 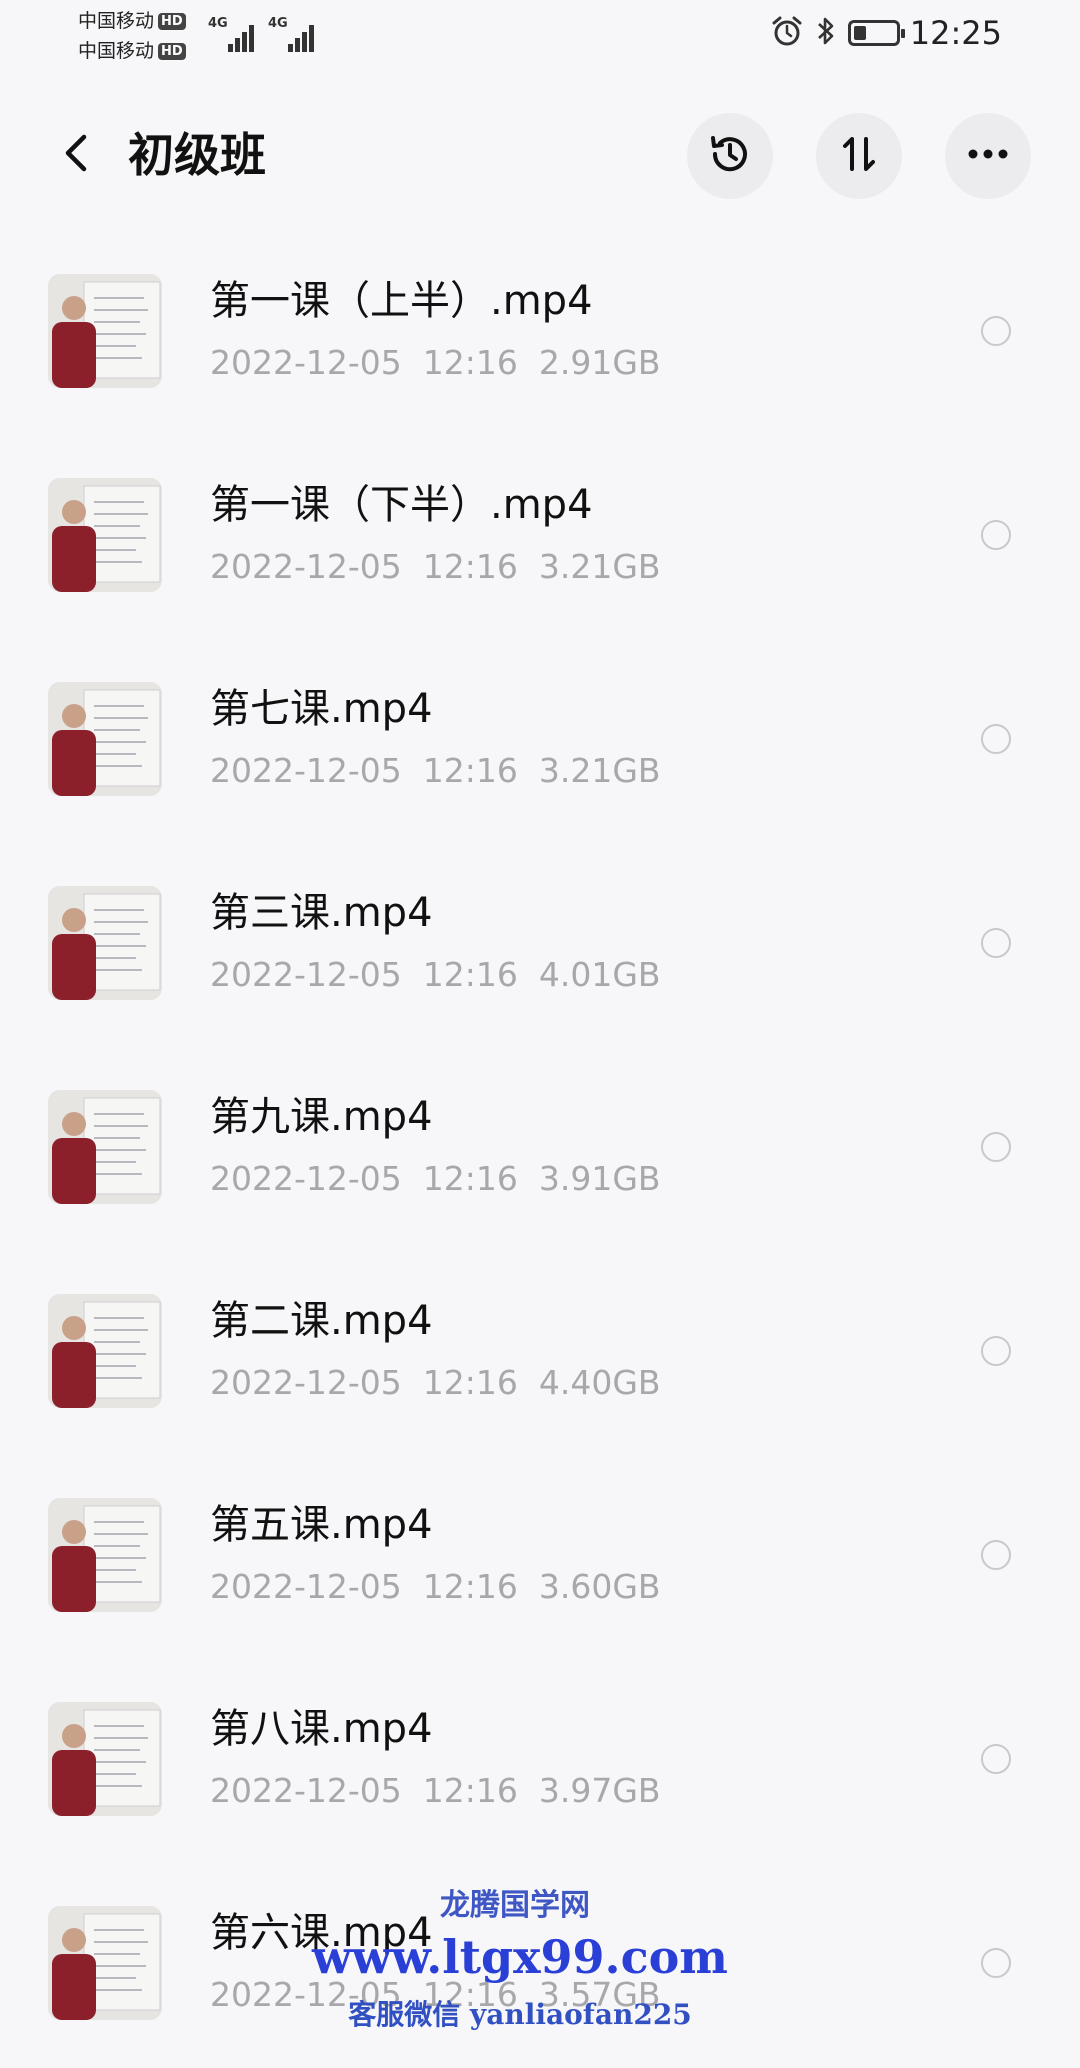 What do you see at coordinates (401, 505) in the screenshot?
I see `file-name: 第一课（下半）.mp4` at bounding box center [401, 505].